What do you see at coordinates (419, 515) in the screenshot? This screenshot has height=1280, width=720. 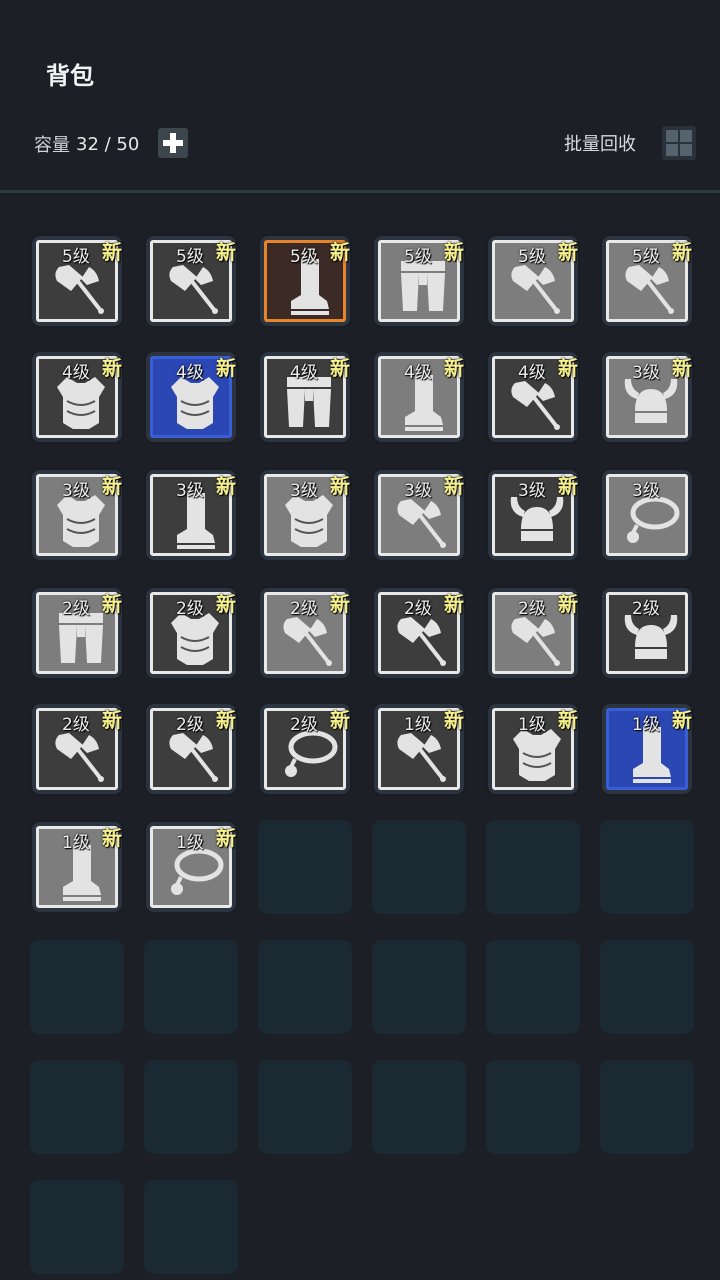 I see `inventory-item-axe: 3级新` at bounding box center [419, 515].